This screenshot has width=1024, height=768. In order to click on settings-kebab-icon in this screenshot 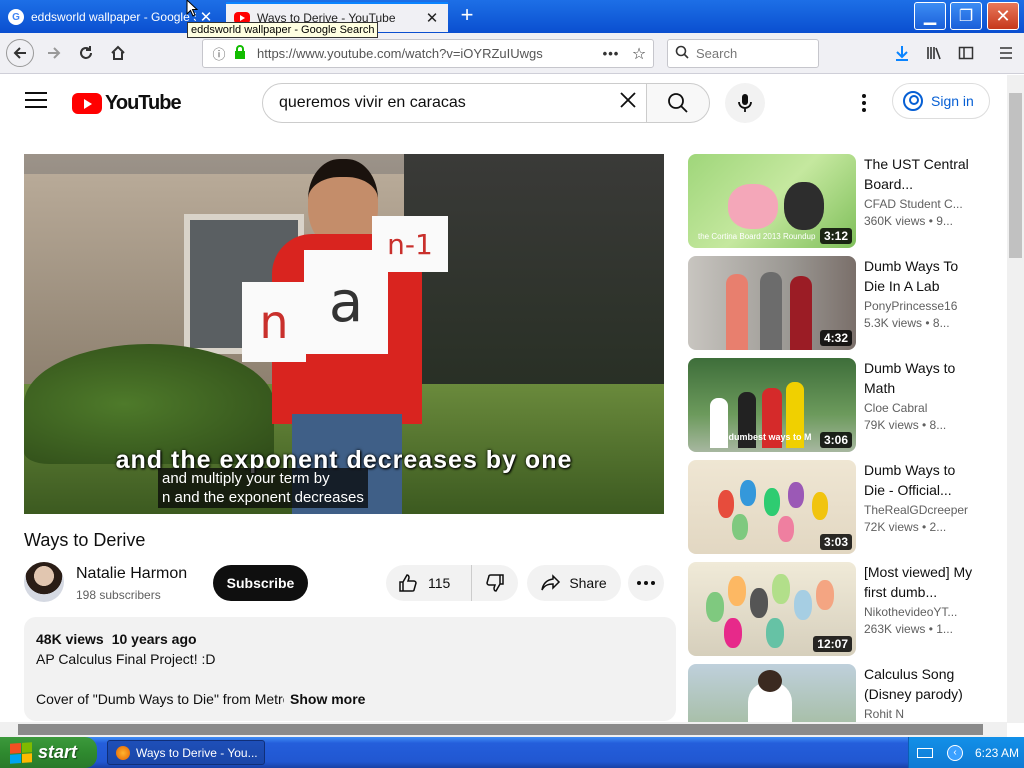, I will do `click(864, 103)`.